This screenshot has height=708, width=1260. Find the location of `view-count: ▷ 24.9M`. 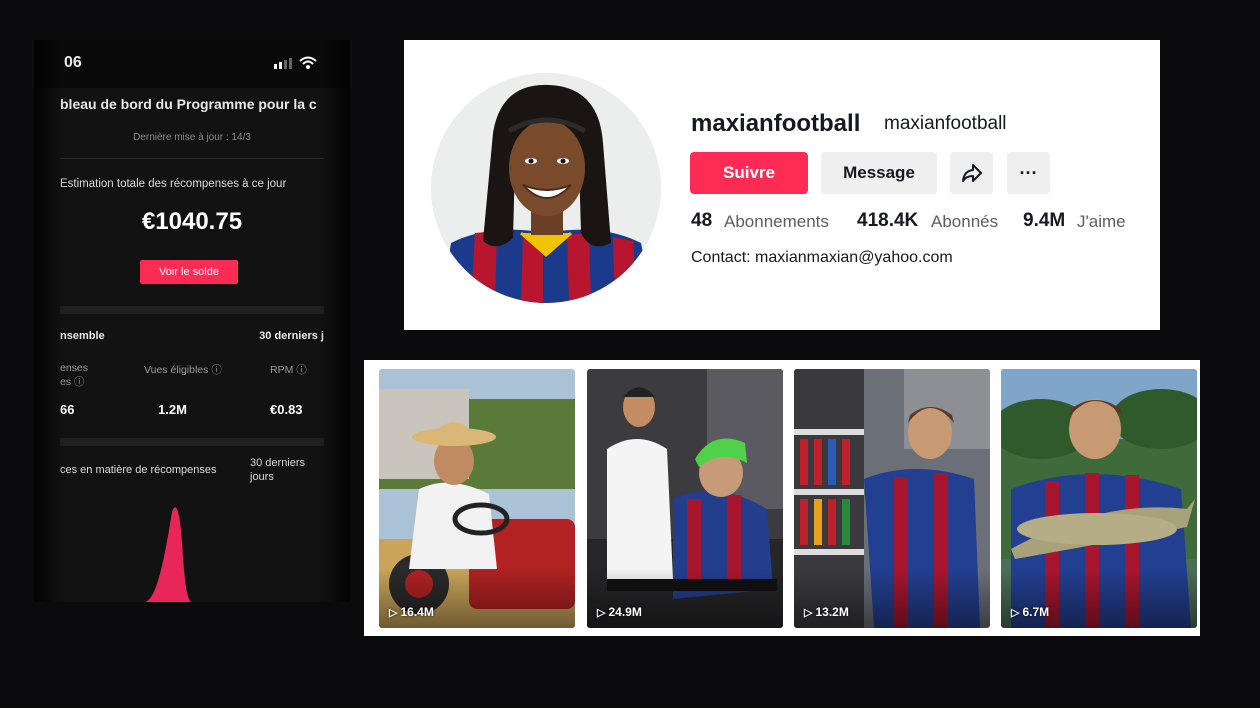

view-count: ▷ 24.9M is located at coordinates (619, 612).